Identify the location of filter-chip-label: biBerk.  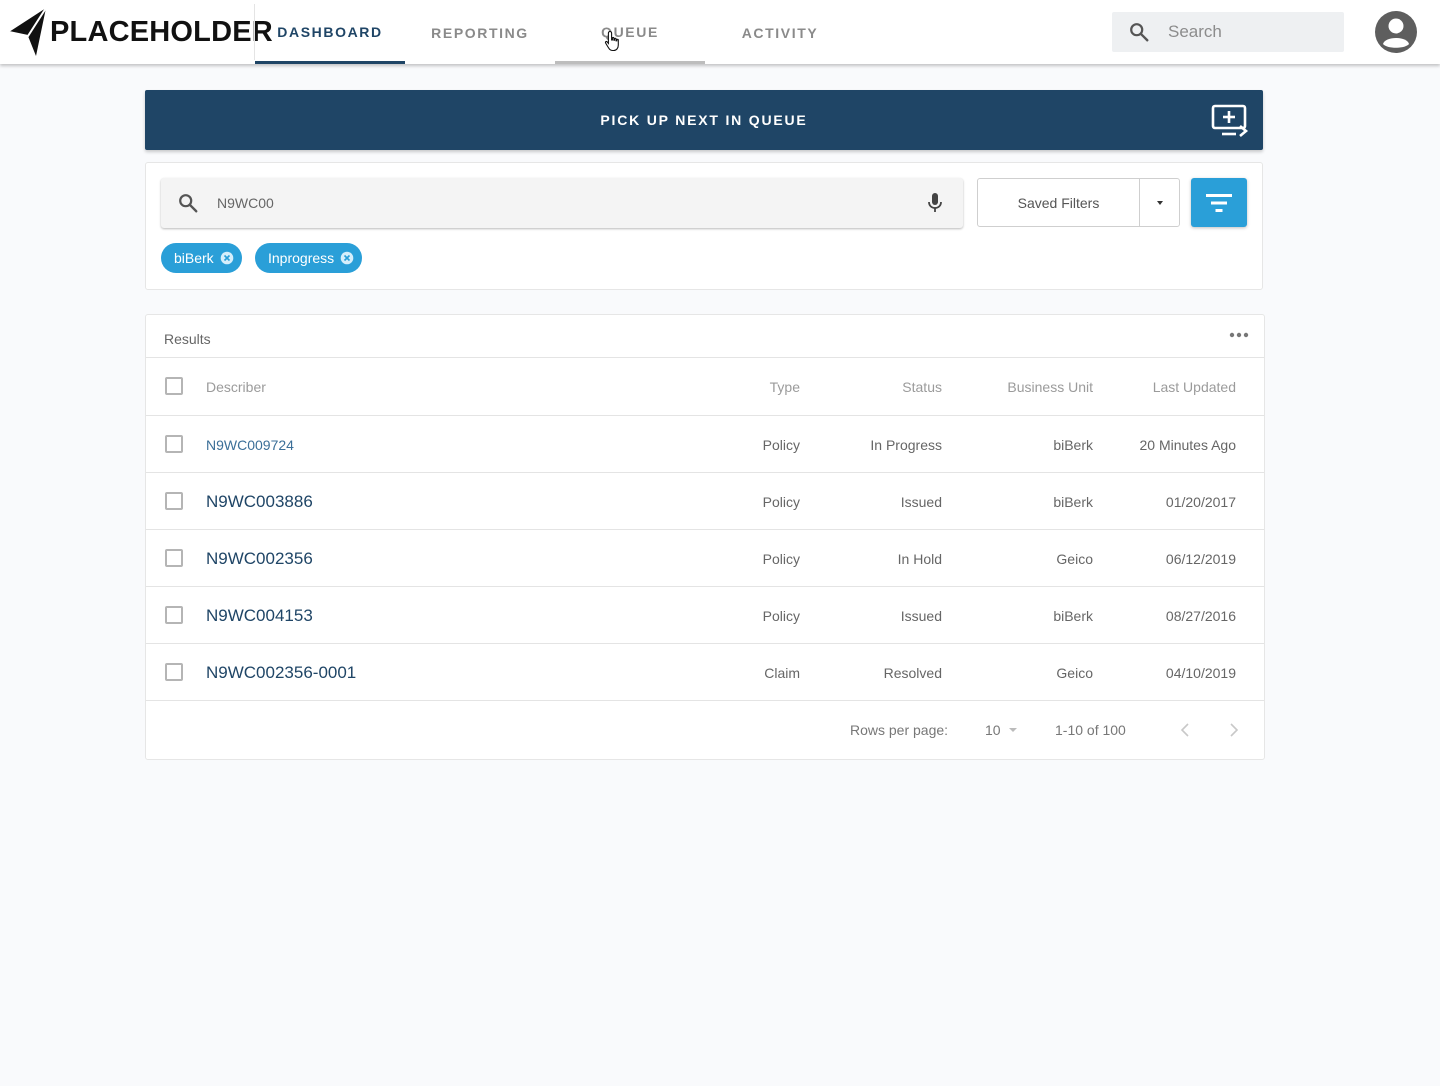
(194, 258).